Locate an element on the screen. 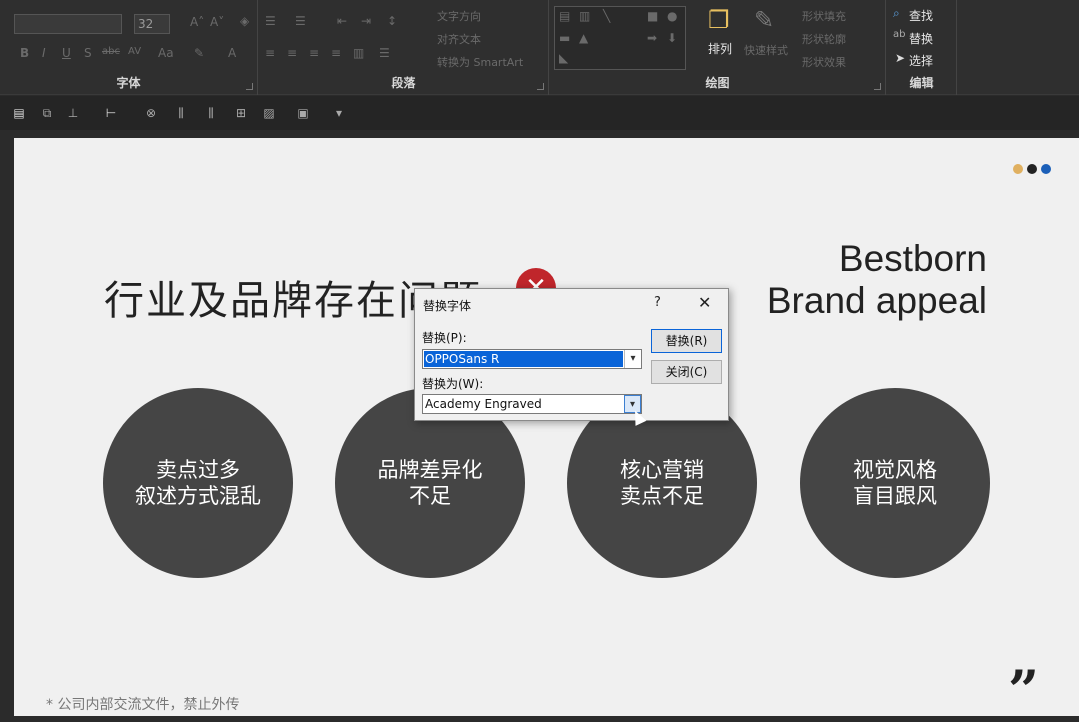 The height and width of the screenshot is (722, 1079). select-button: 选择 is located at coordinates (921, 60).